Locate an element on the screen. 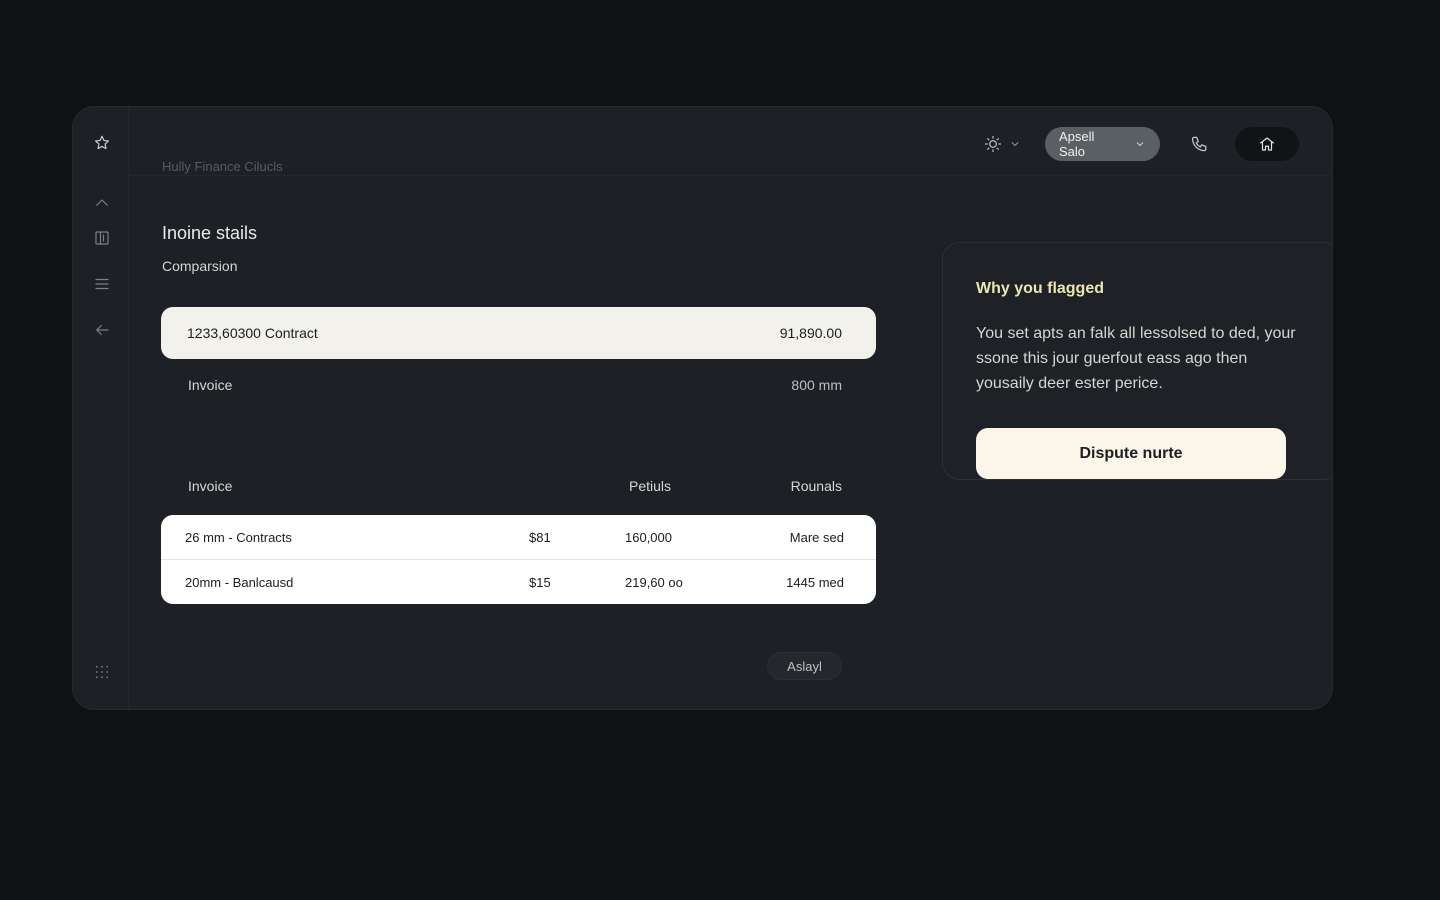 The height and width of the screenshot is (900, 1440). table-row: 20mm - Banlcausd $15 219,60 oo 1445 med is located at coordinates (518, 581).